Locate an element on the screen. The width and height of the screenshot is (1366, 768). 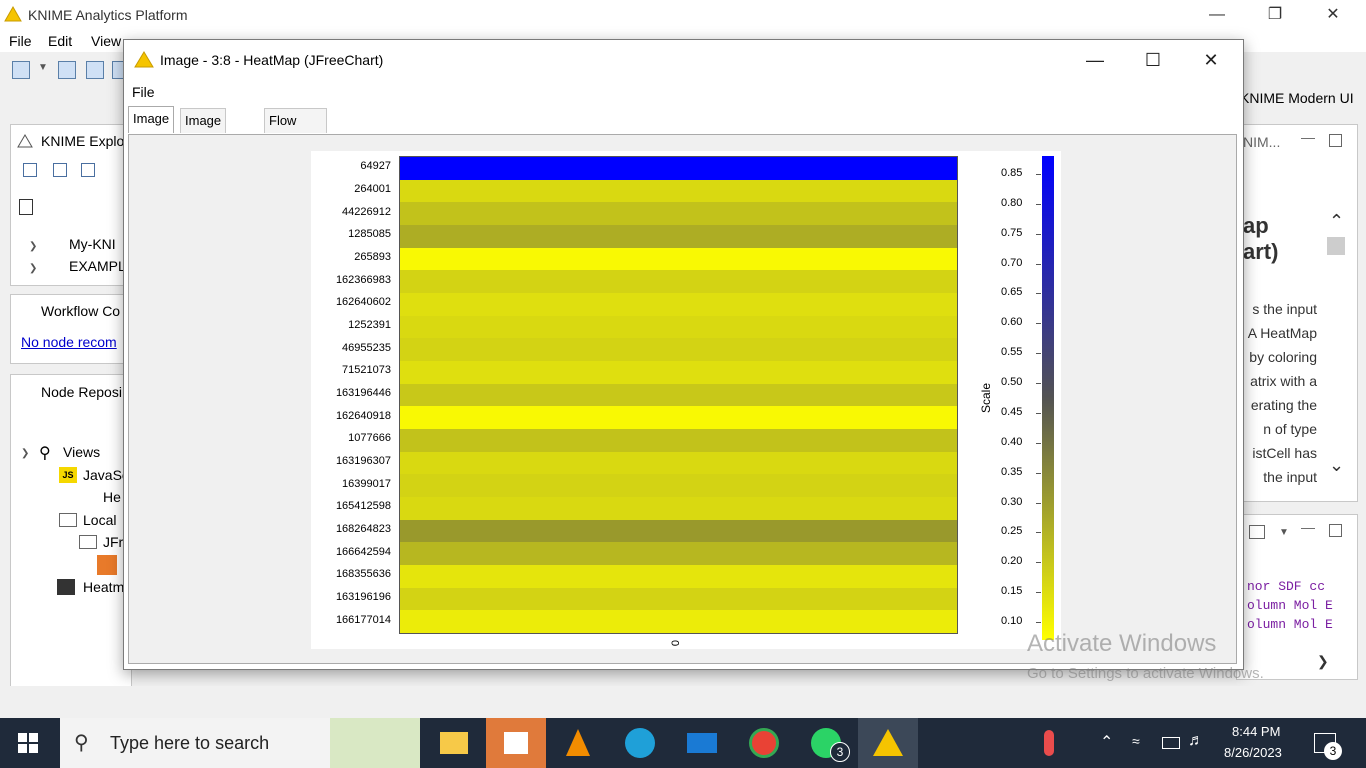
tree-item-jfreechart: JFr is located at coordinates (113, 542).